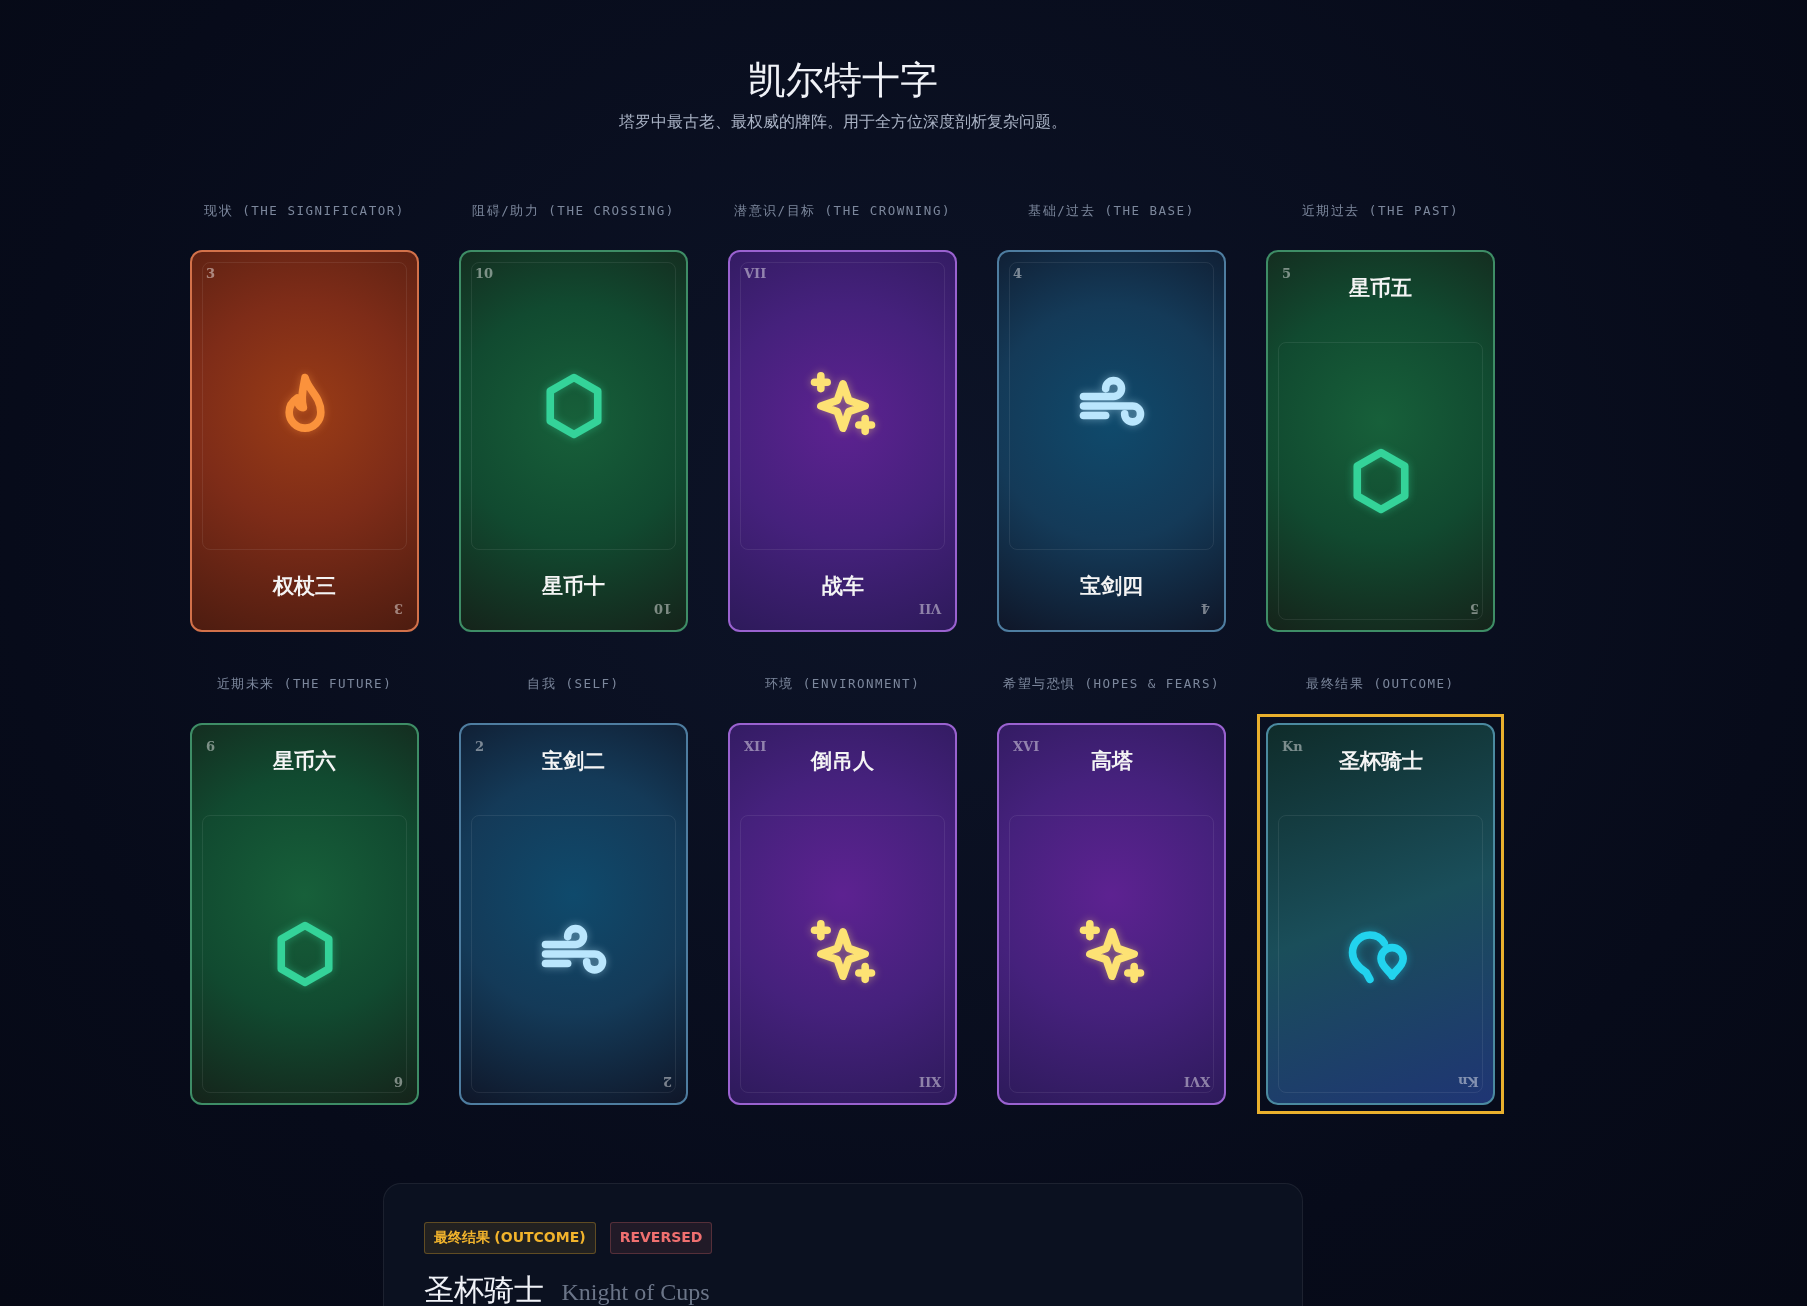  What do you see at coordinates (573, 211) in the screenshot?
I see `position-label: 阻碍/助力 (THE CROSSING)` at bounding box center [573, 211].